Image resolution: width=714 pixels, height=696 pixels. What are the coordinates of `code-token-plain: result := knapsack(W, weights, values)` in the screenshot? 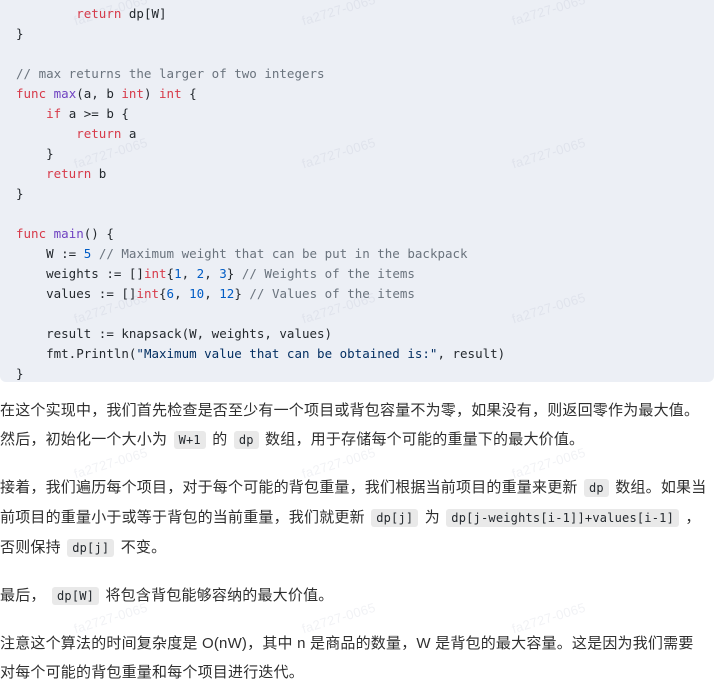 It's located at (189, 333).